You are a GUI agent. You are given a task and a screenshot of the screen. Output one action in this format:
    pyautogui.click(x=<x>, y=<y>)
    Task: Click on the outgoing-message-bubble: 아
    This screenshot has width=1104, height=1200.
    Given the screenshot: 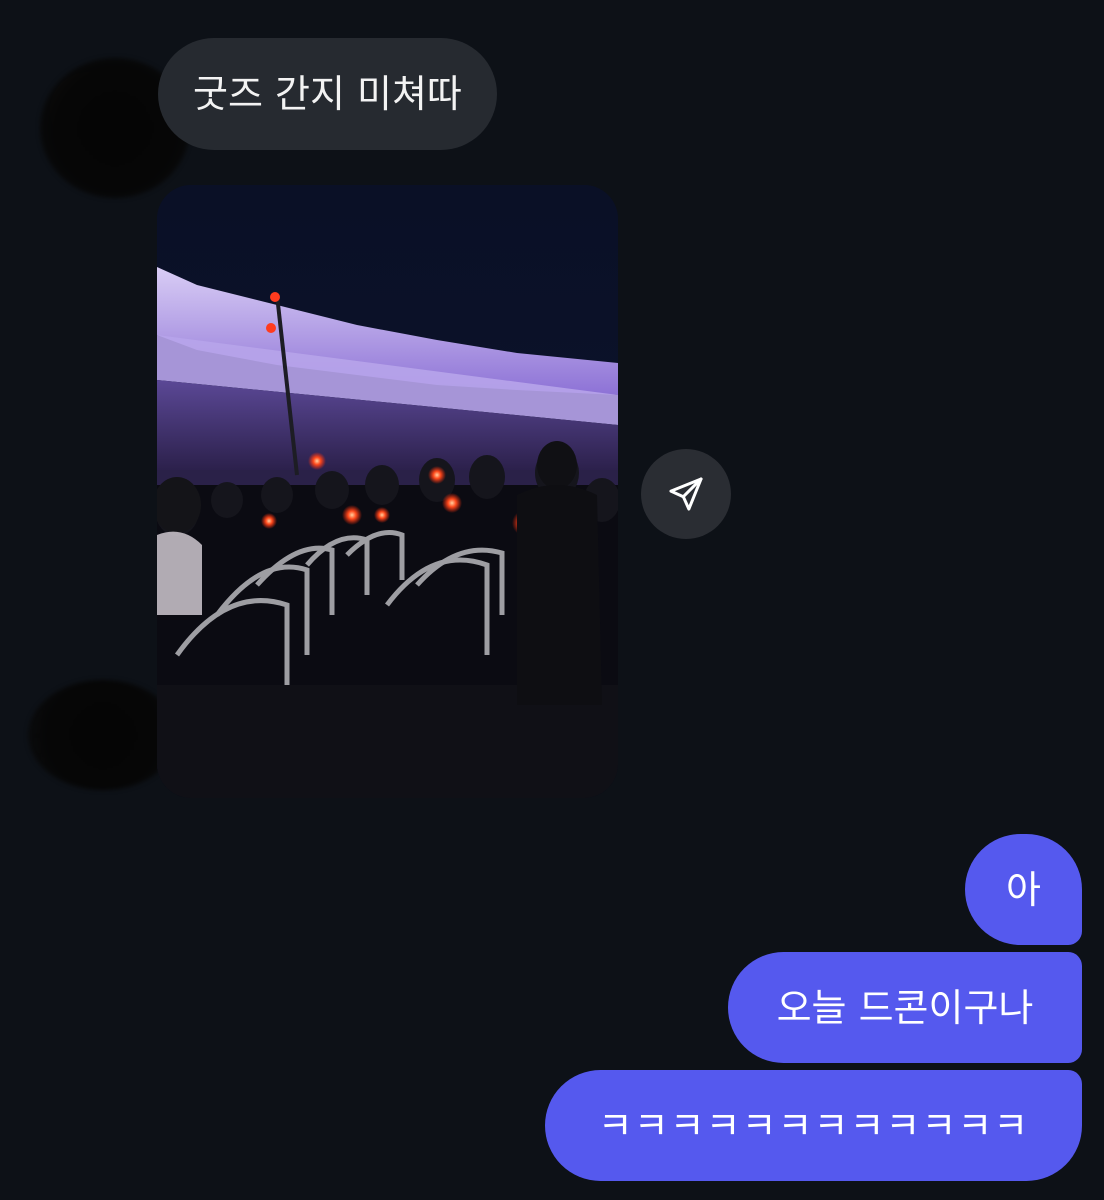 What is the action you would take?
    pyautogui.click(x=1023, y=889)
    